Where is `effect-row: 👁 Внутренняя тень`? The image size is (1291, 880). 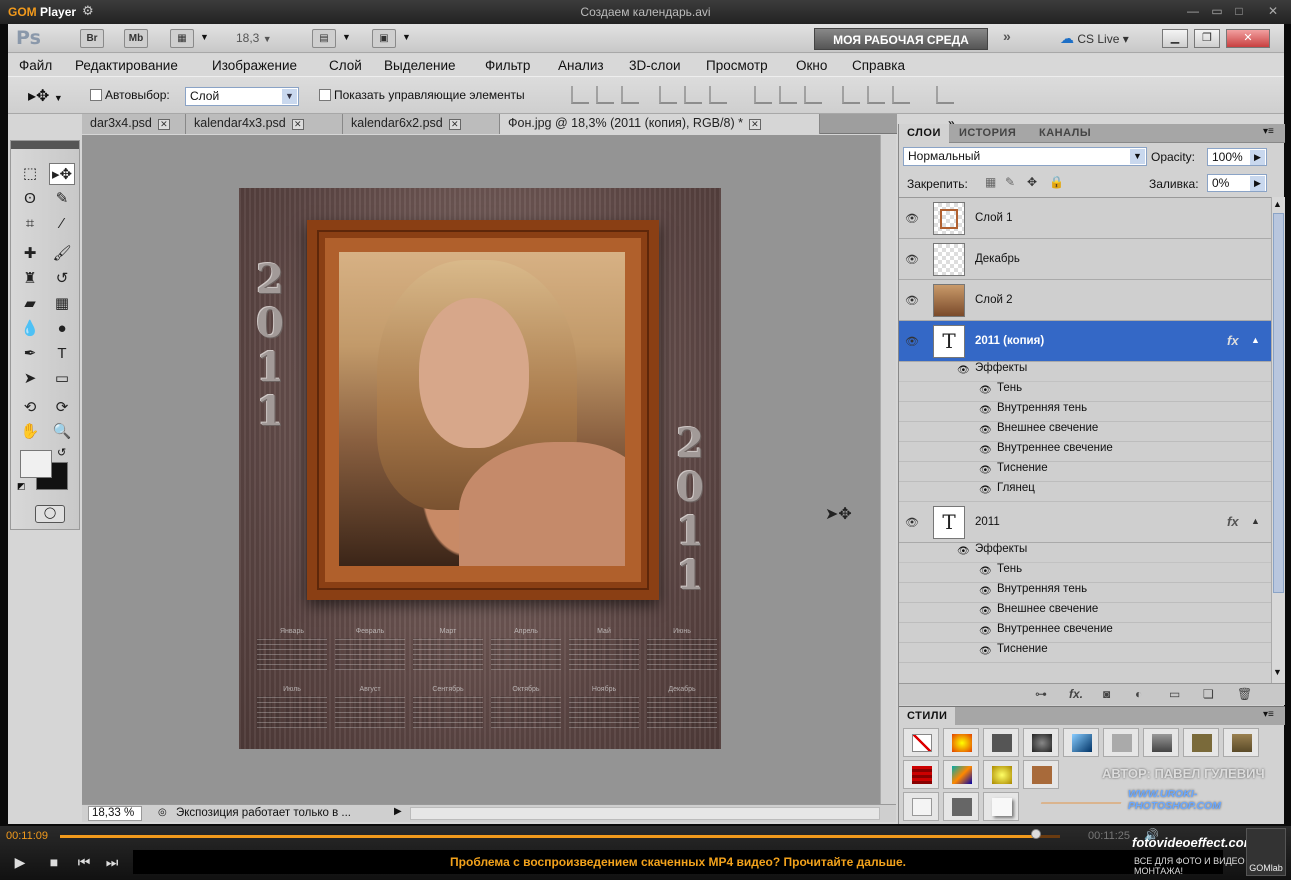
effect-row: 👁 Внутренняя тень is located at coordinates (1085, 412).